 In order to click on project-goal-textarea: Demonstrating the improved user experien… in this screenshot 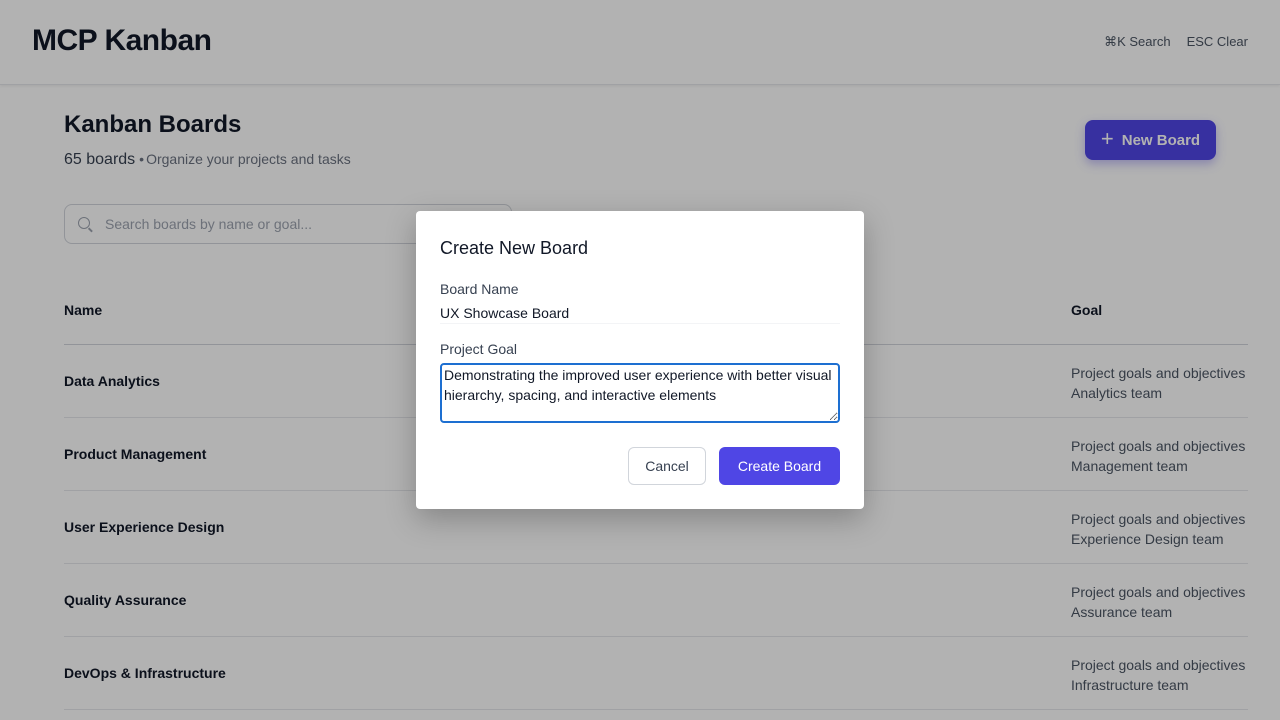, I will do `click(640, 393)`.